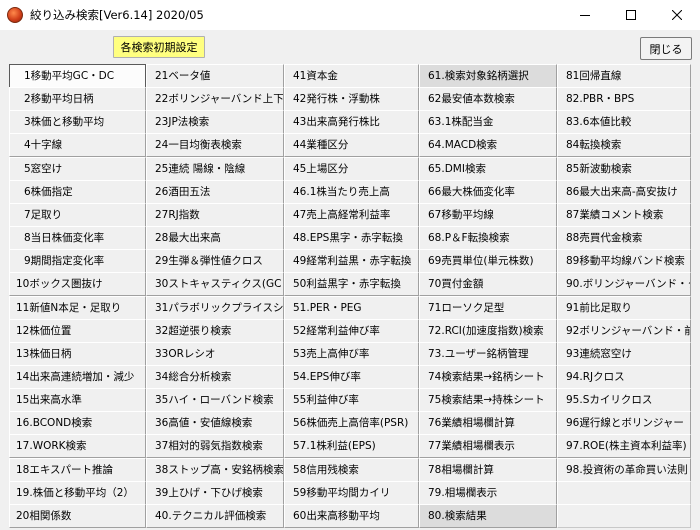 The image size is (700, 530). I want to click on search-button-7: 7足取り, so click(77, 214).